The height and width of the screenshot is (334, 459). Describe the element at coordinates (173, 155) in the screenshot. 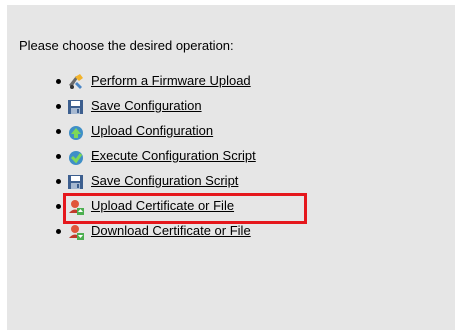

I see `execute-configuration-script-link: Execute Configuration Script` at that location.